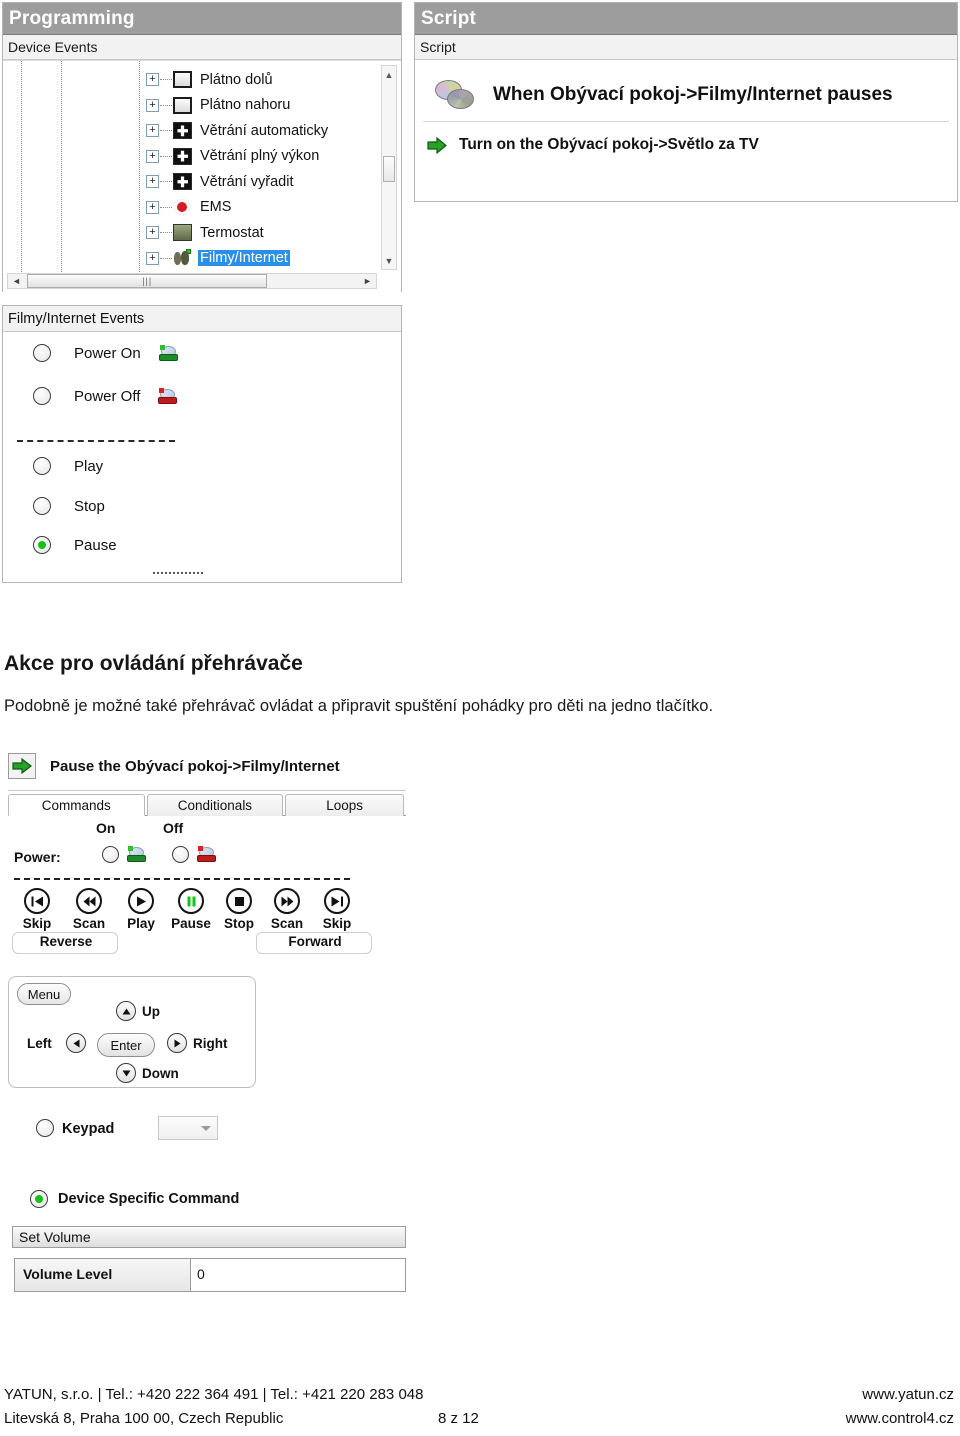 Image resolution: width=960 pixels, height=1436 pixels. Describe the element at coordinates (124, 854) in the screenshot. I see `power-on-option` at that location.